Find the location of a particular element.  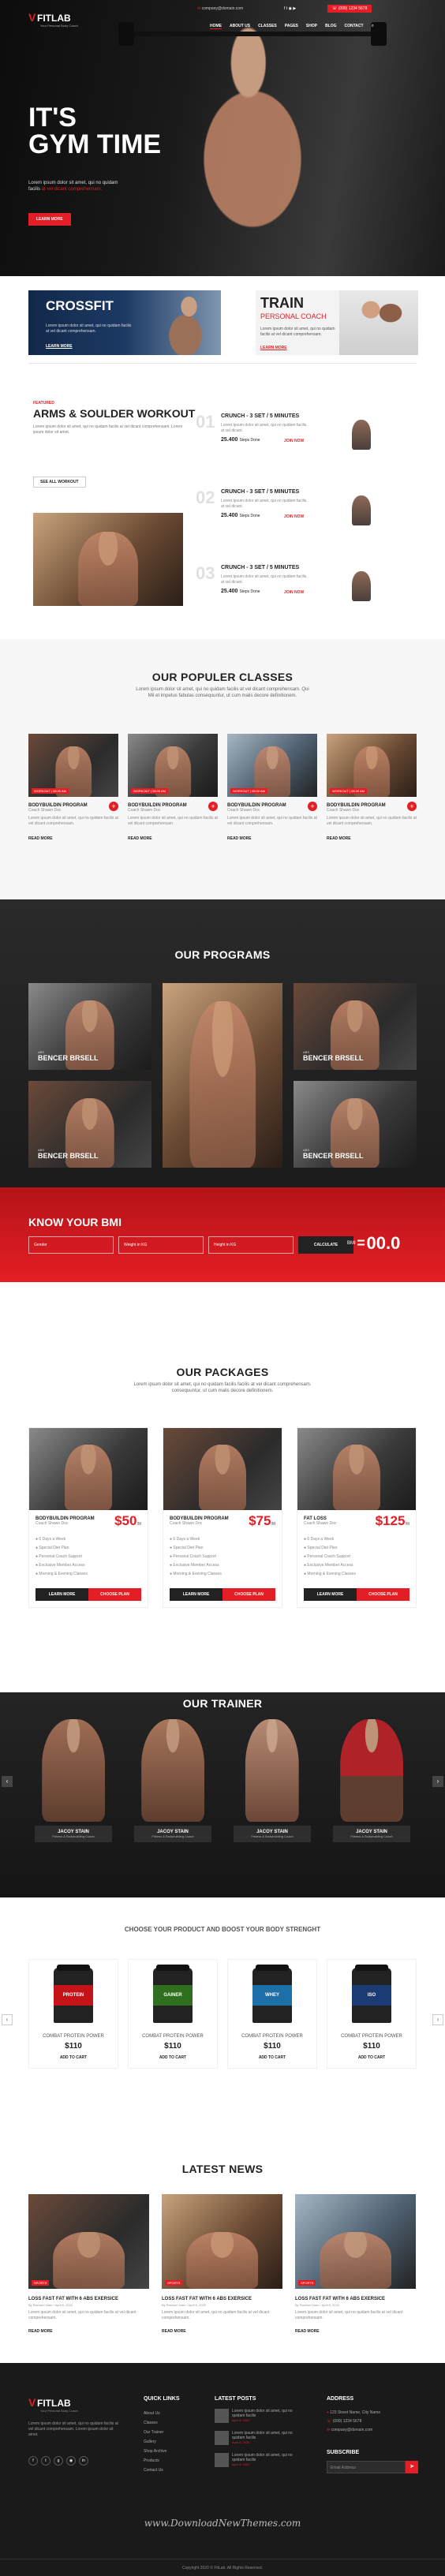

nav-home: HOME is located at coordinates (216, 26).